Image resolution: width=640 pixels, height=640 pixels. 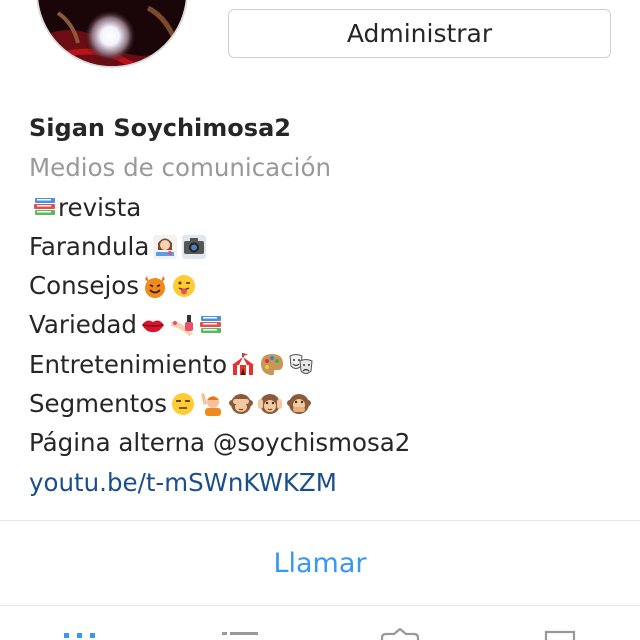 What do you see at coordinates (180, 168) in the screenshot?
I see `profile-category: Medios de comunicación` at bounding box center [180, 168].